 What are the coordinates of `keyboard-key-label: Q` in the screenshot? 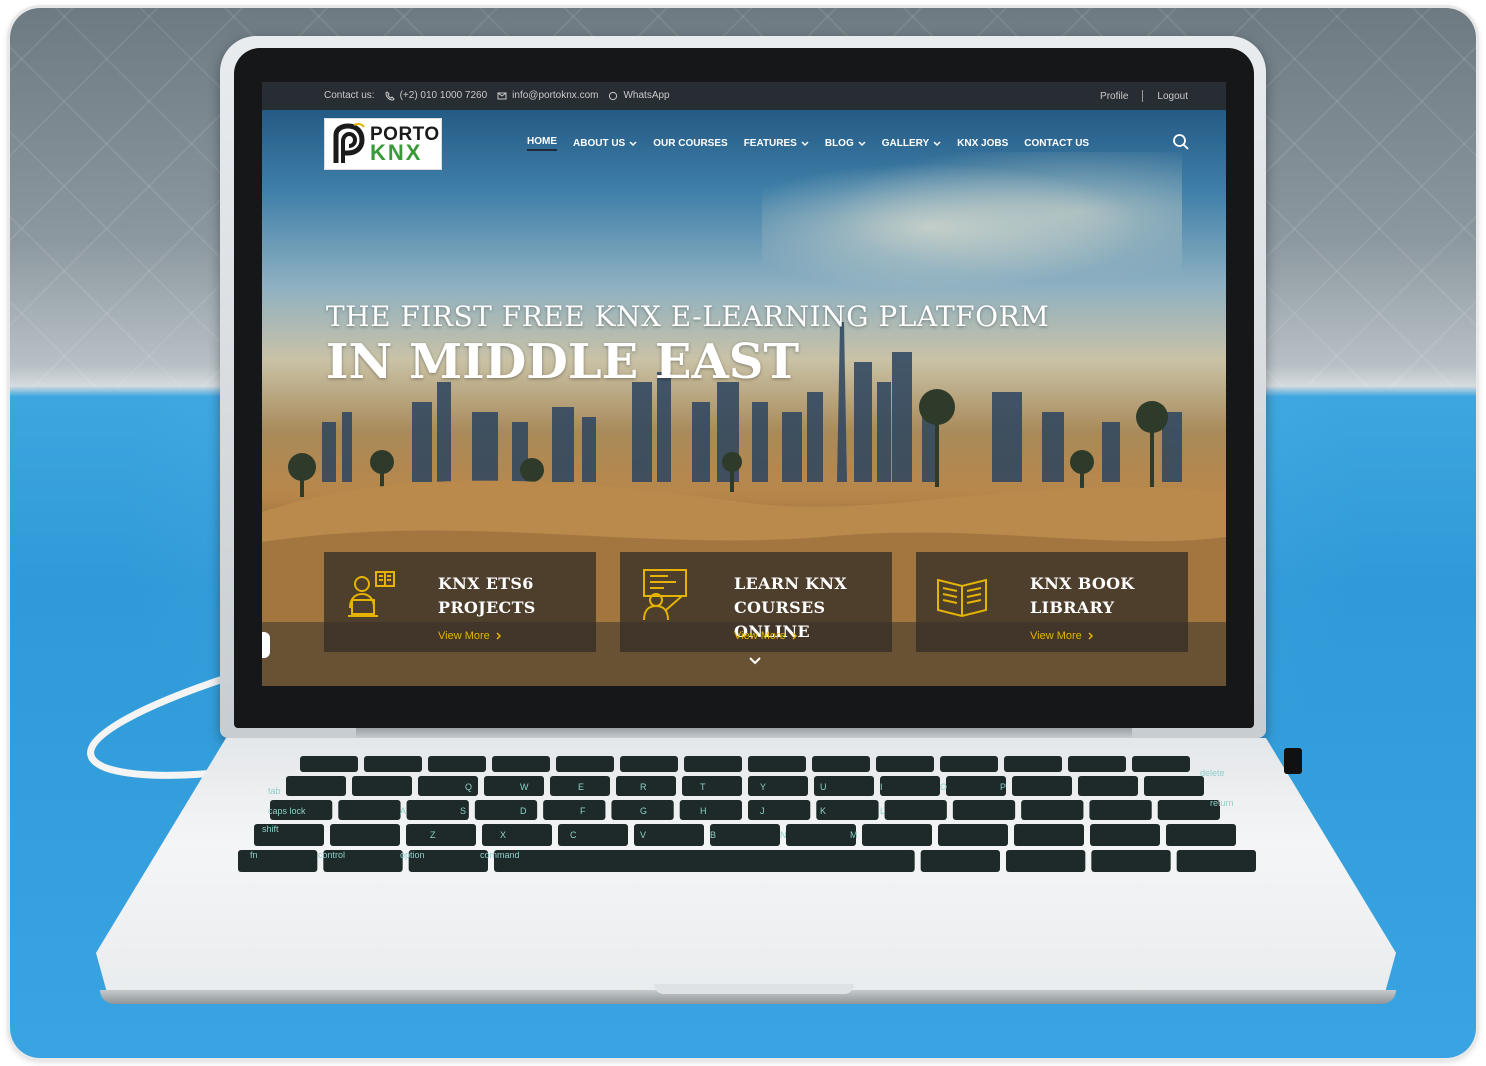 It's located at (468, 787).